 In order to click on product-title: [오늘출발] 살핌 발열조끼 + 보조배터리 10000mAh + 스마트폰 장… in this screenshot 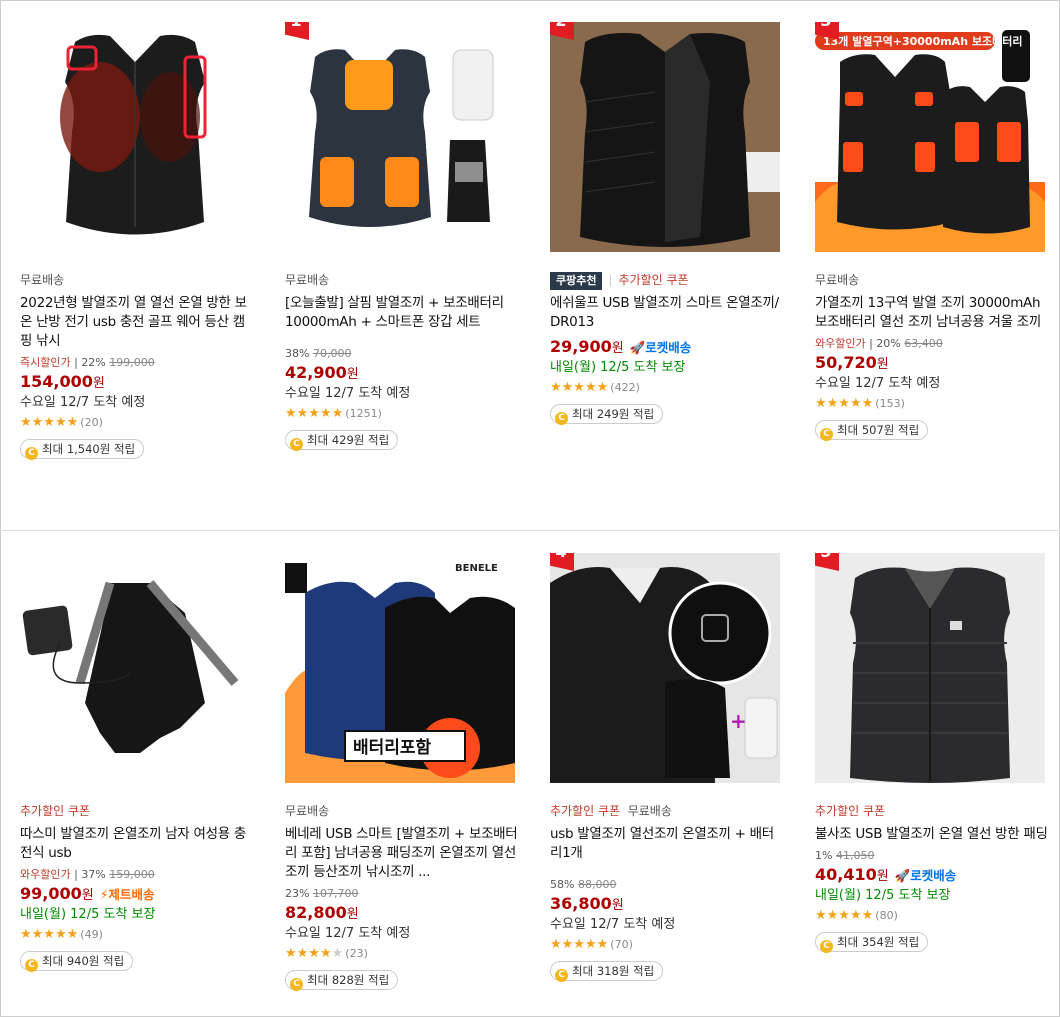, I will do `click(402, 313)`.